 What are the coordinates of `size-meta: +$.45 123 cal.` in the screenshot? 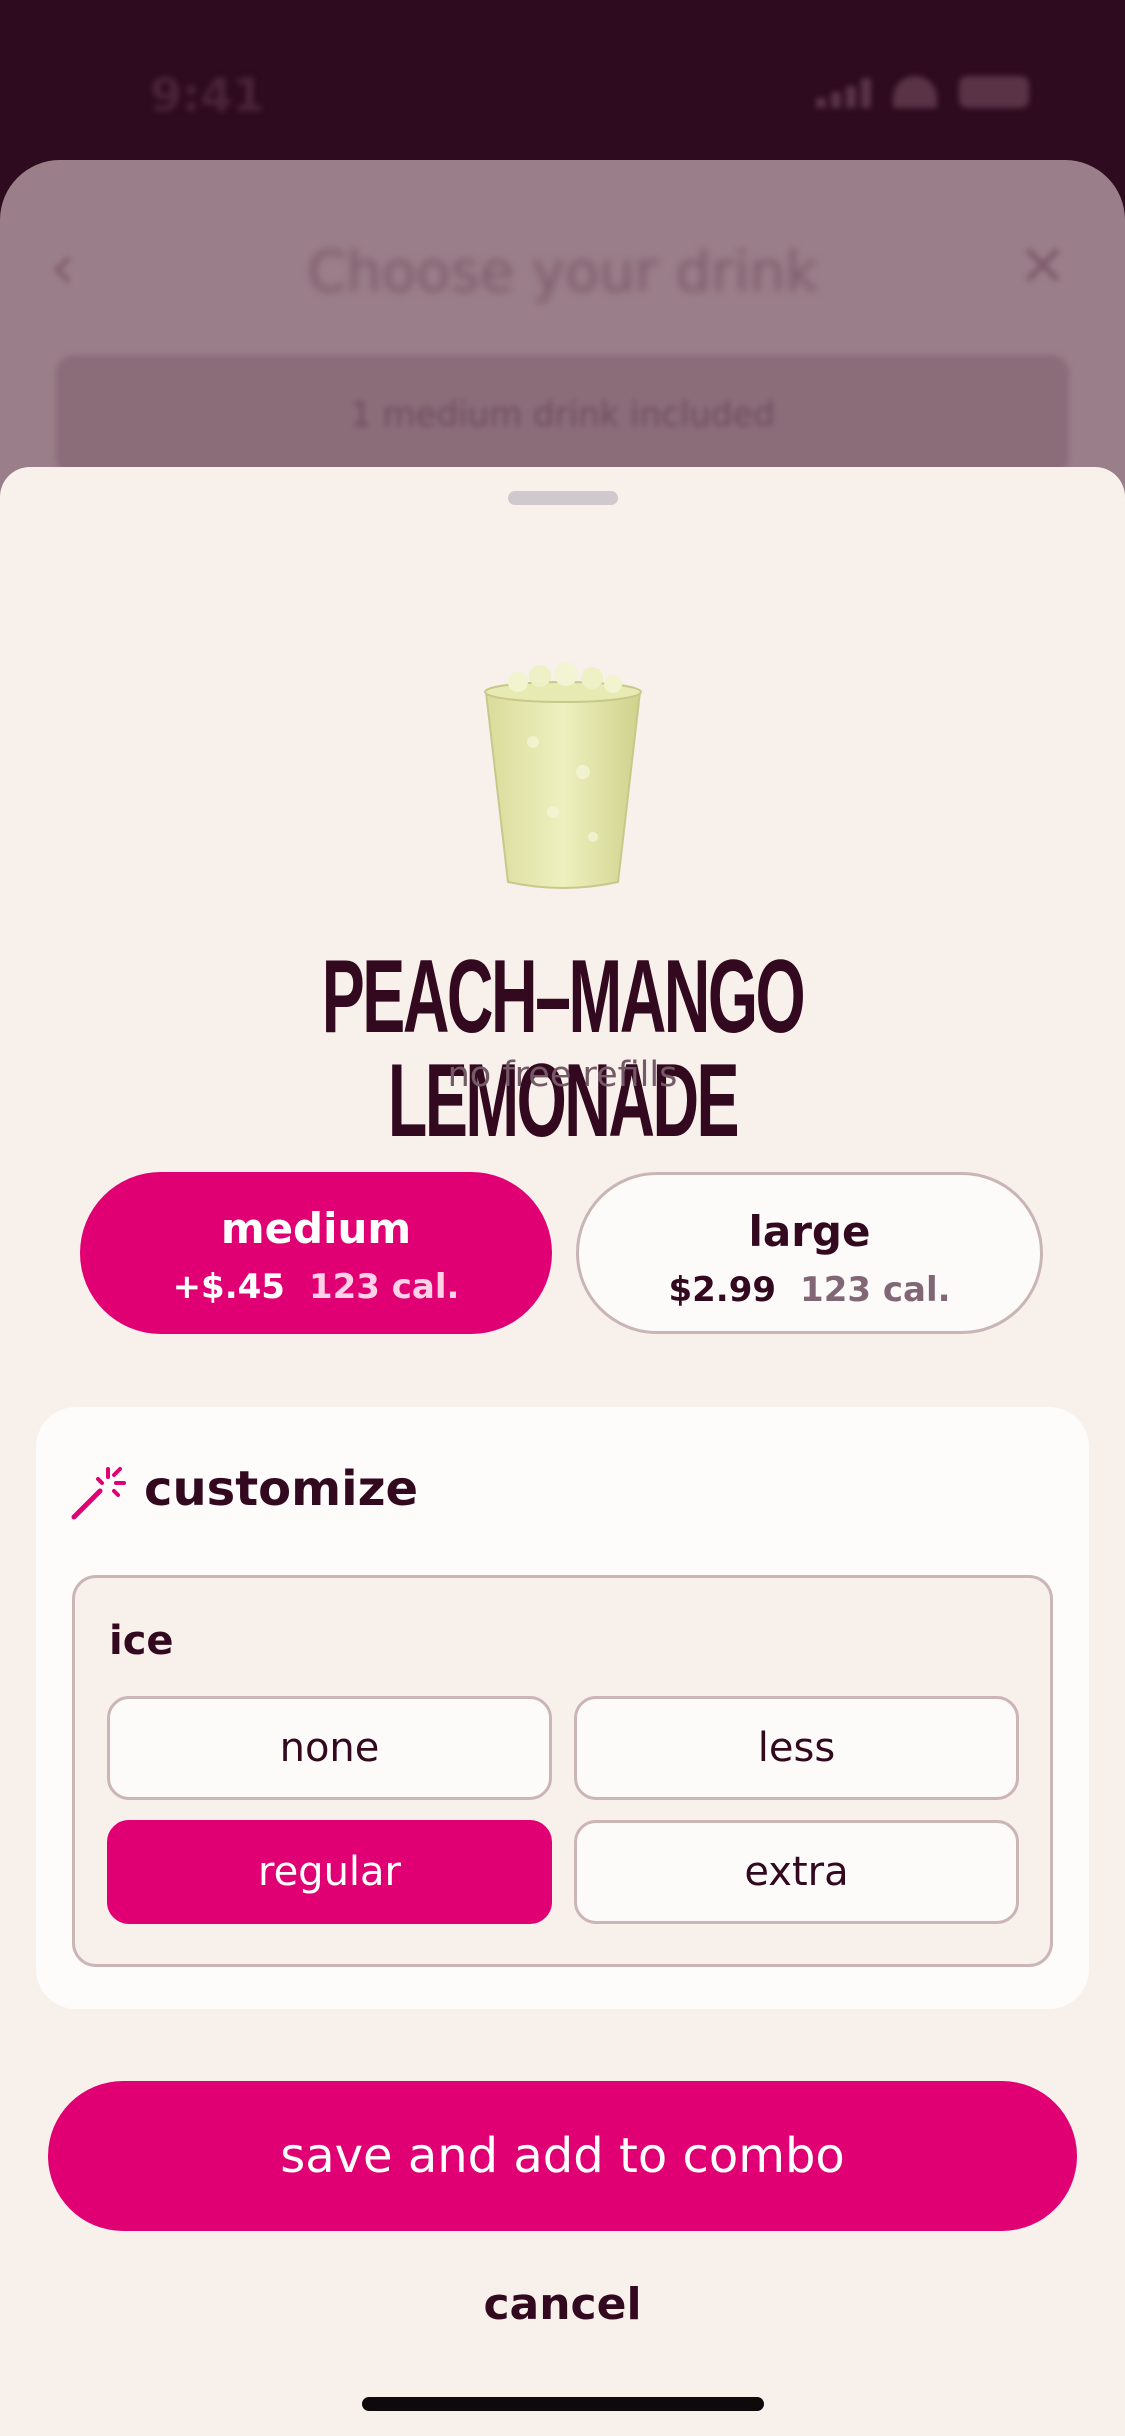 It's located at (316, 1287).